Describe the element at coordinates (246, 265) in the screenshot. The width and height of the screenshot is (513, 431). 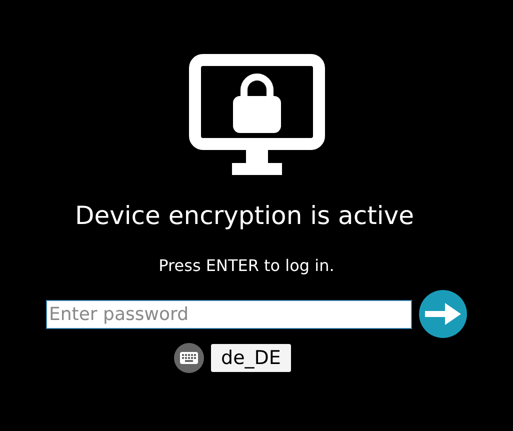
I see `instruction-text: Press ENTER to log in.` at that location.